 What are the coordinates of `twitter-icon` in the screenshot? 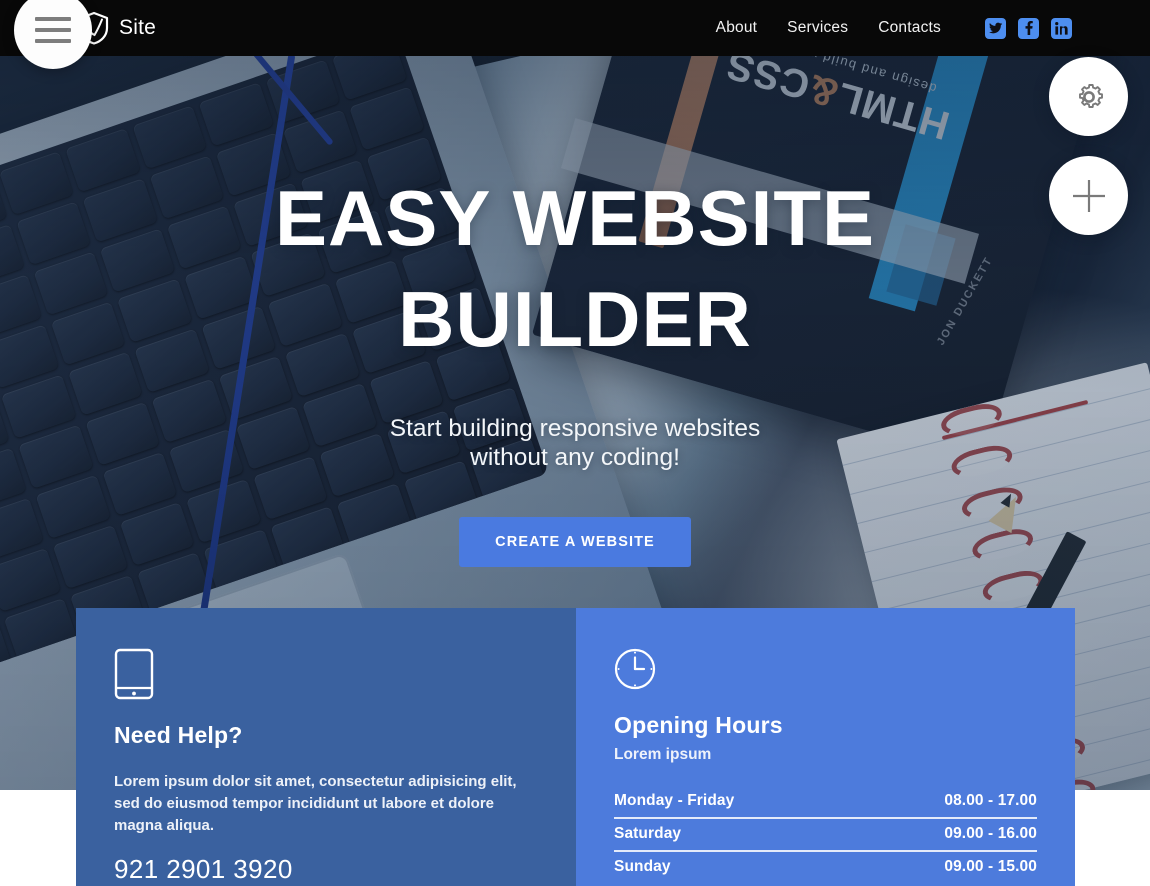 It's located at (995, 28).